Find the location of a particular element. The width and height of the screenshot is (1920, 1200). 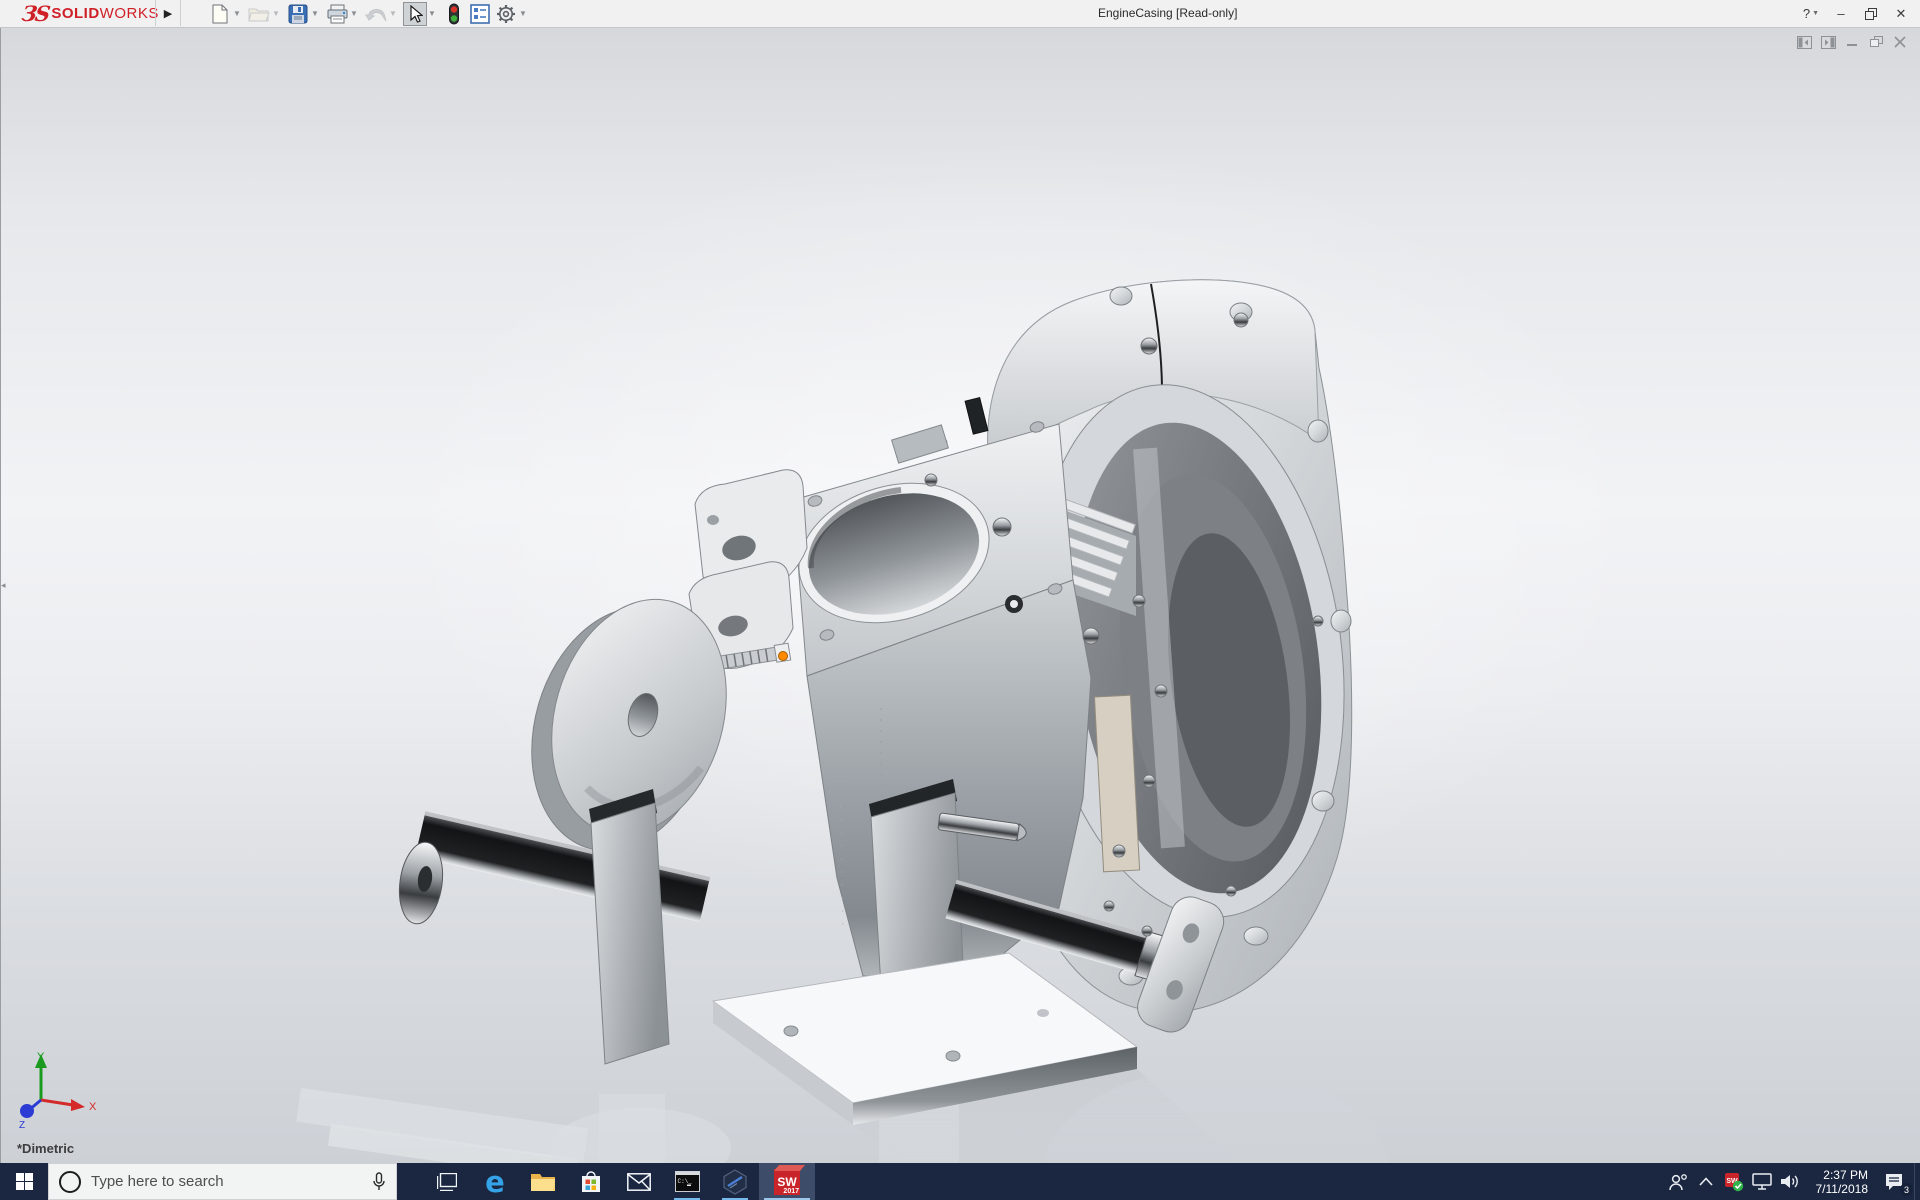

orientation-triad: Y X Z is located at coordinates (58, 1091).